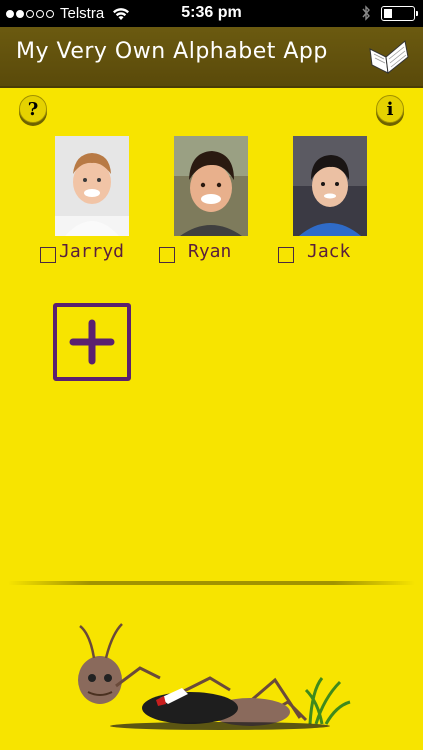 The height and width of the screenshot is (750, 423). I want to click on add-profile-button, so click(92, 342).